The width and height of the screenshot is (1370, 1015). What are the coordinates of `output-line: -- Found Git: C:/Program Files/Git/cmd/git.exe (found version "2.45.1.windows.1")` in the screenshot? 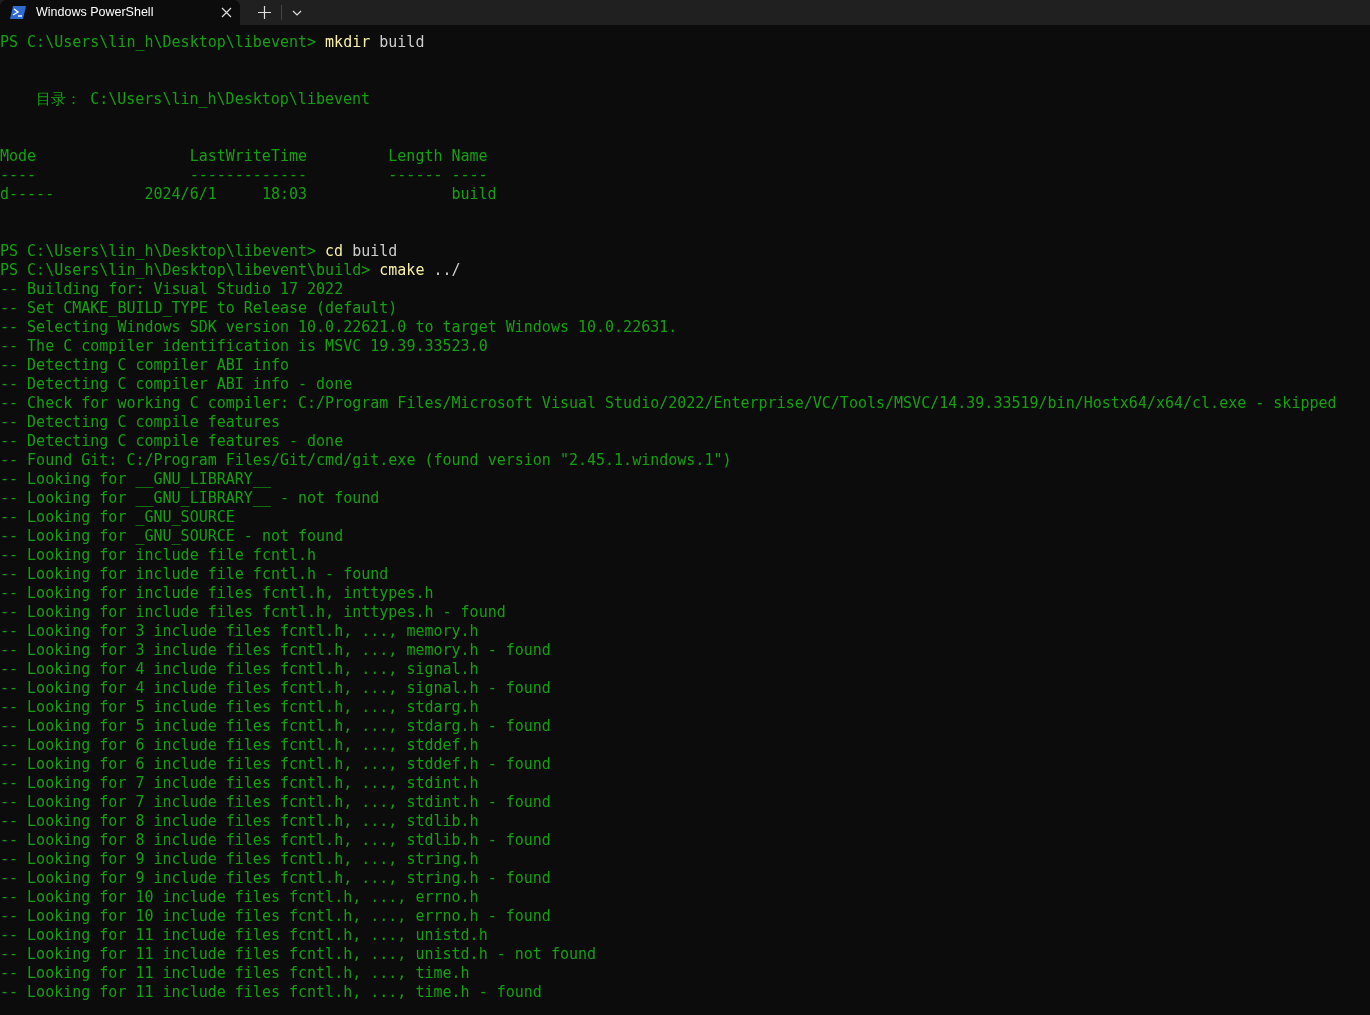 It's located at (366, 460).